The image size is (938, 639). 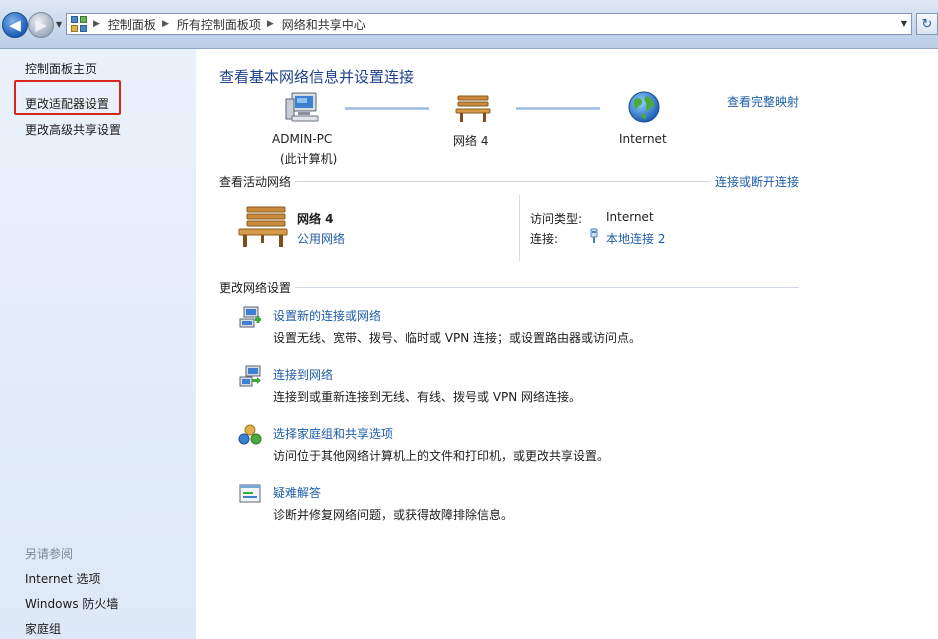 What do you see at coordinates (393, 515) in the screenshot?
I see `task-troubleshoot-desc: 诊断并修复网络问题，或获得故障排除信息。` at bounding box center [393, 515].